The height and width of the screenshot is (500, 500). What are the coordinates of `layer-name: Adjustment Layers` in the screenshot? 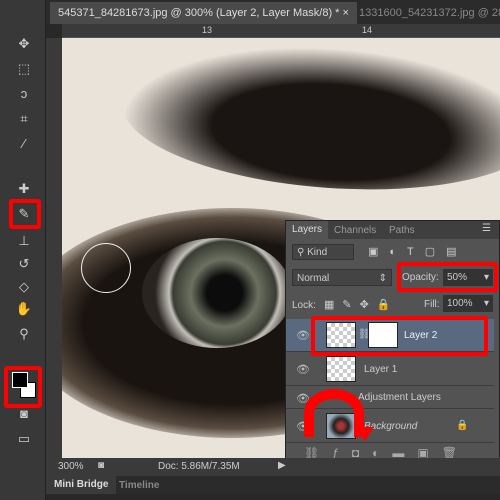 It's located at (399, 397).